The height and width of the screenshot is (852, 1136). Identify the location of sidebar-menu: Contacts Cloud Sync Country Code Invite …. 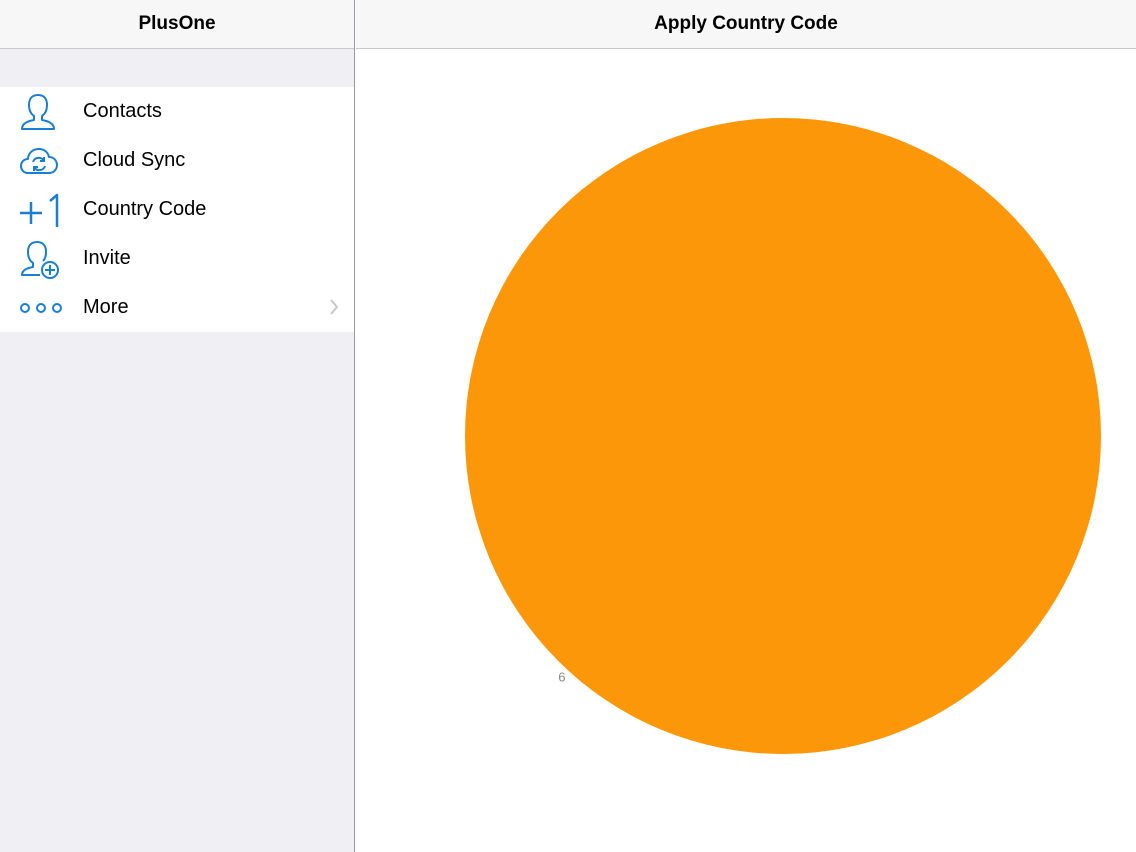
(177, 209).